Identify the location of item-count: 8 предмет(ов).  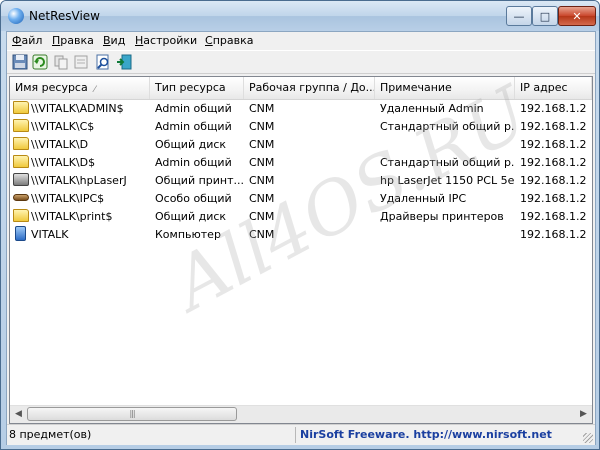
(50, 434).